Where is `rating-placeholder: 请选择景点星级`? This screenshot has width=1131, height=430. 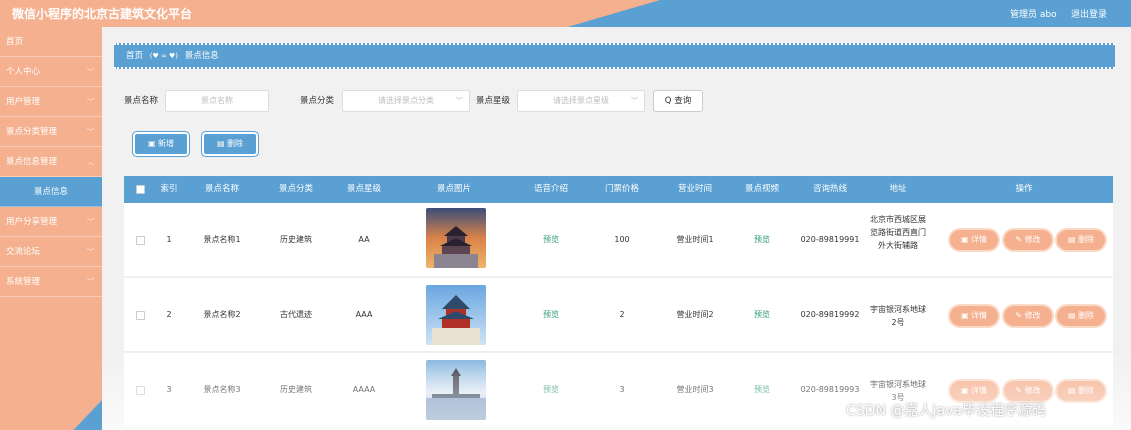
rating-placeholder: 请选择景点星级 is located at coordinates (581, 100).